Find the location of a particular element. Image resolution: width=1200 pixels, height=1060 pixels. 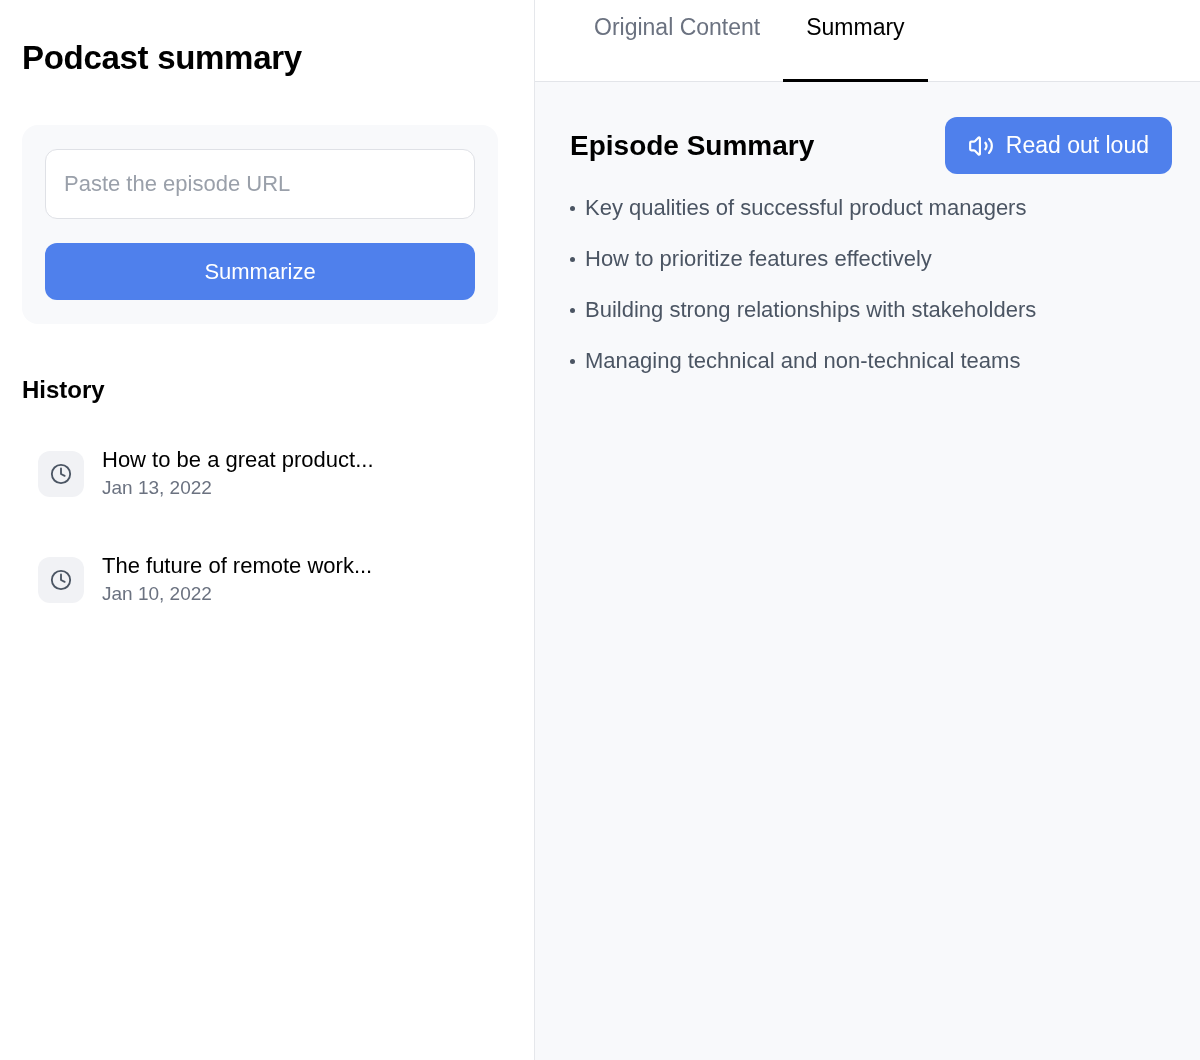

summary-point: Managing technical and non-technical teams is located at coordinates (803, 361).